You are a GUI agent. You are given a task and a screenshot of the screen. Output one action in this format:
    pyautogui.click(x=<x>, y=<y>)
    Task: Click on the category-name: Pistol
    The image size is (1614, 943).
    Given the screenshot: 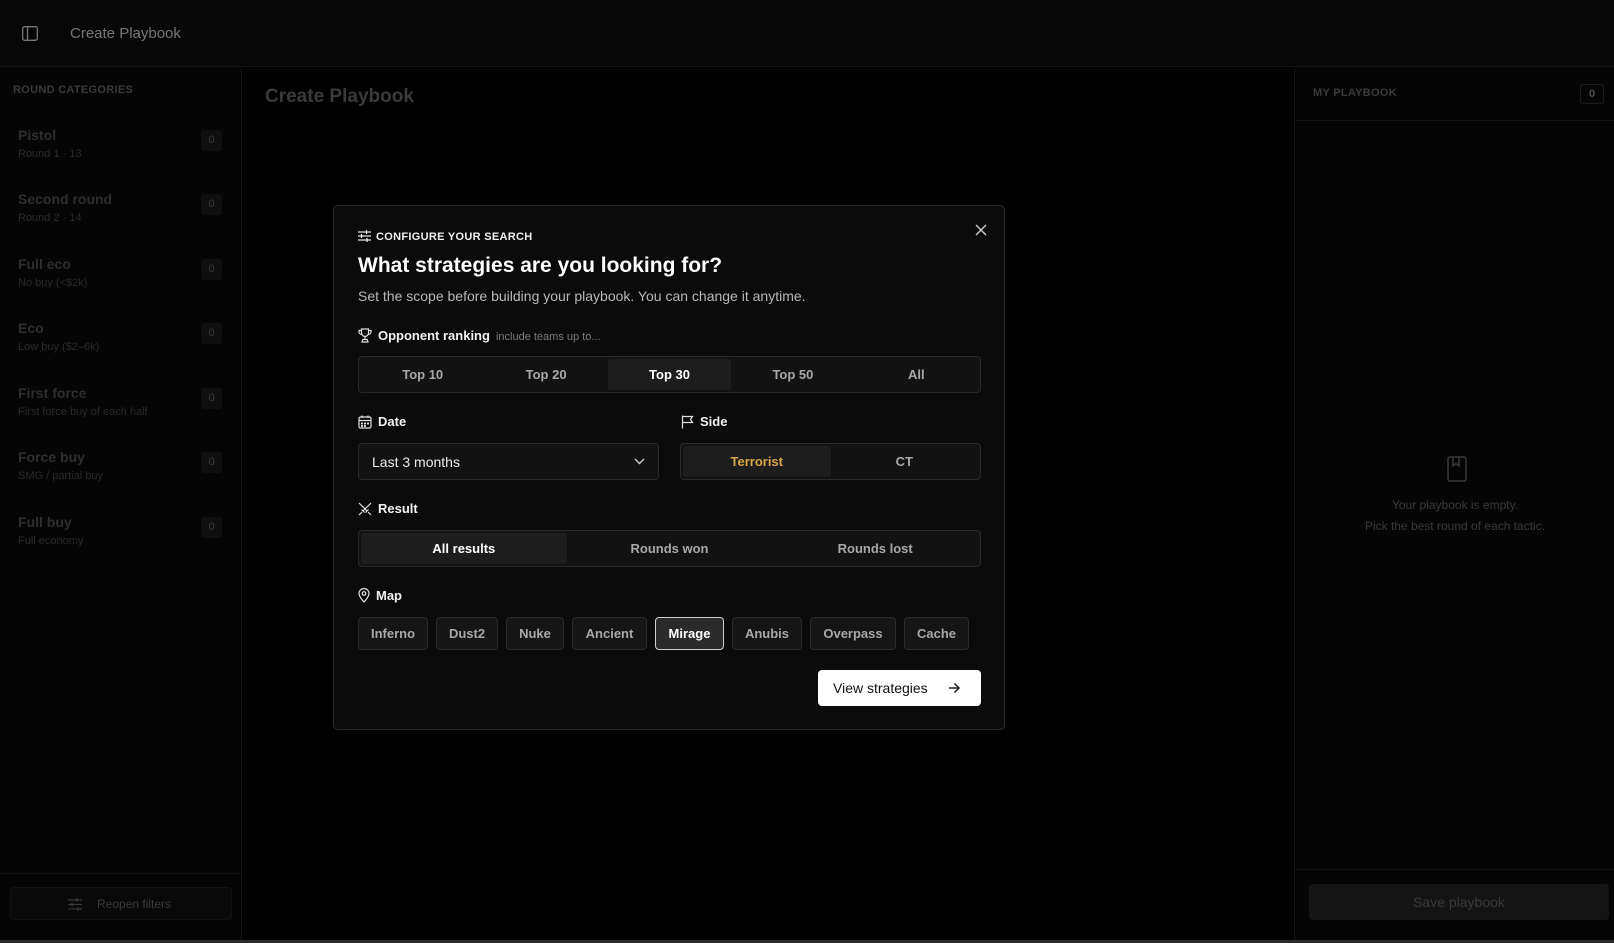 What is the action you would take?
    pyautogui.click(x=37, y=135)
    